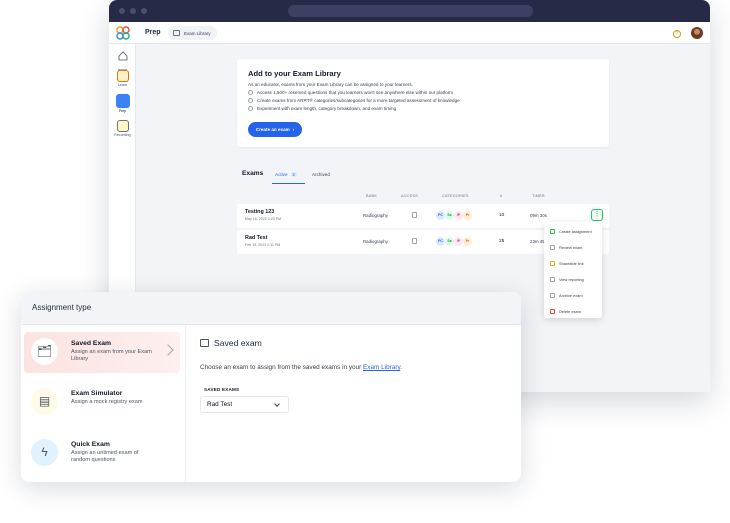  I want to click on simulator-icon: ▤, so click(44, 401).